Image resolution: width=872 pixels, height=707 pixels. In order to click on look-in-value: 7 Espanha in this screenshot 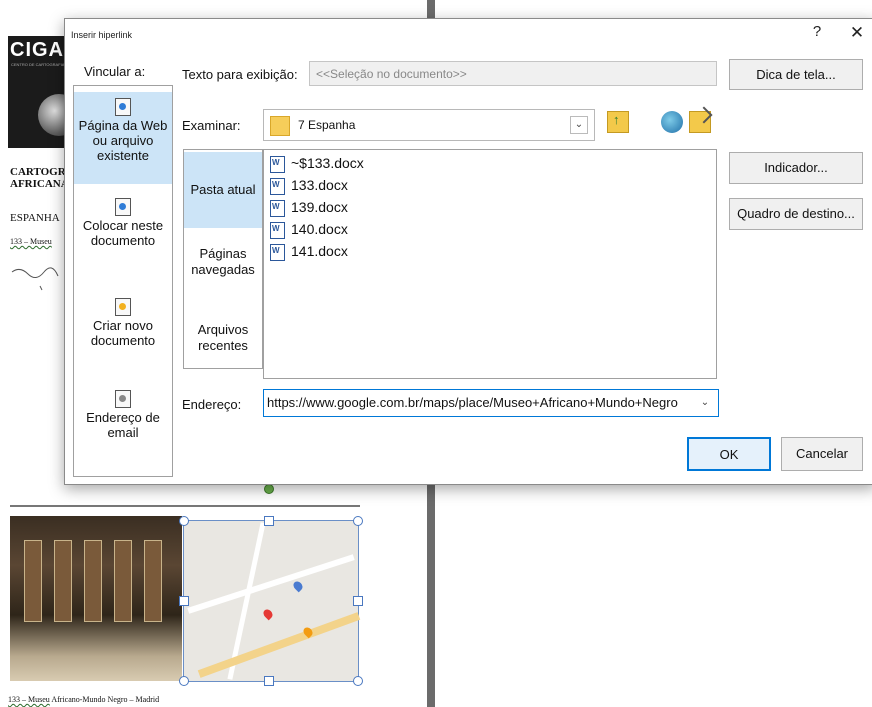, I will do `click(327, 125)`.